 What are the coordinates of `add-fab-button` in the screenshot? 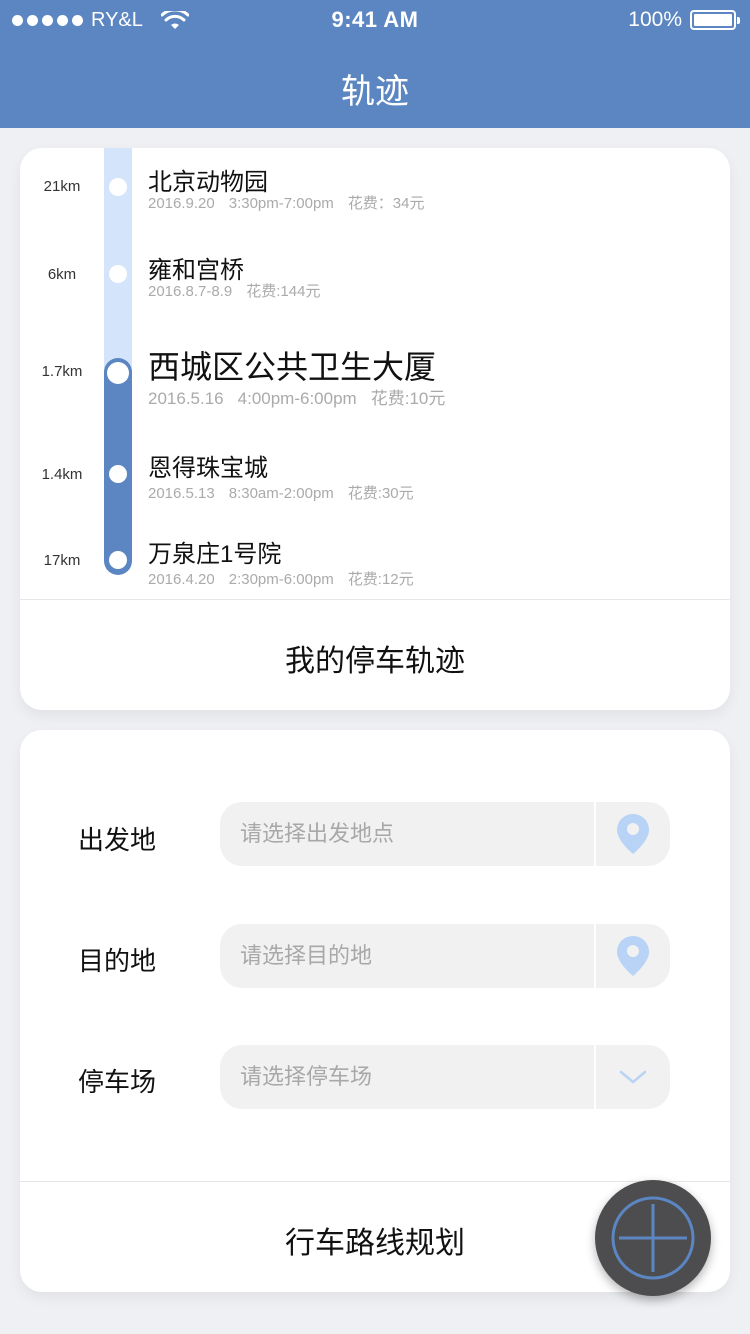 It's located at (653, 1238).